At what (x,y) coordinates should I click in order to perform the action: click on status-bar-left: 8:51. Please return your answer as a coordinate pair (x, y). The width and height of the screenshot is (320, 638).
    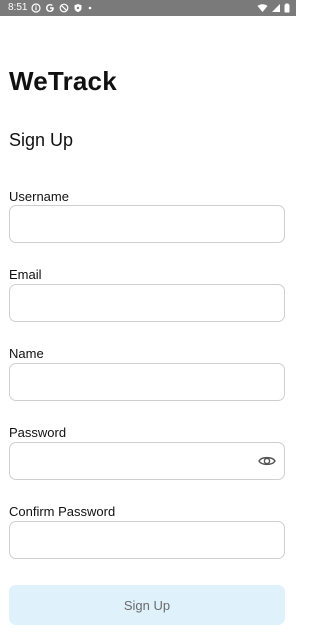
    Looking at the image, I should click on (50, 8).